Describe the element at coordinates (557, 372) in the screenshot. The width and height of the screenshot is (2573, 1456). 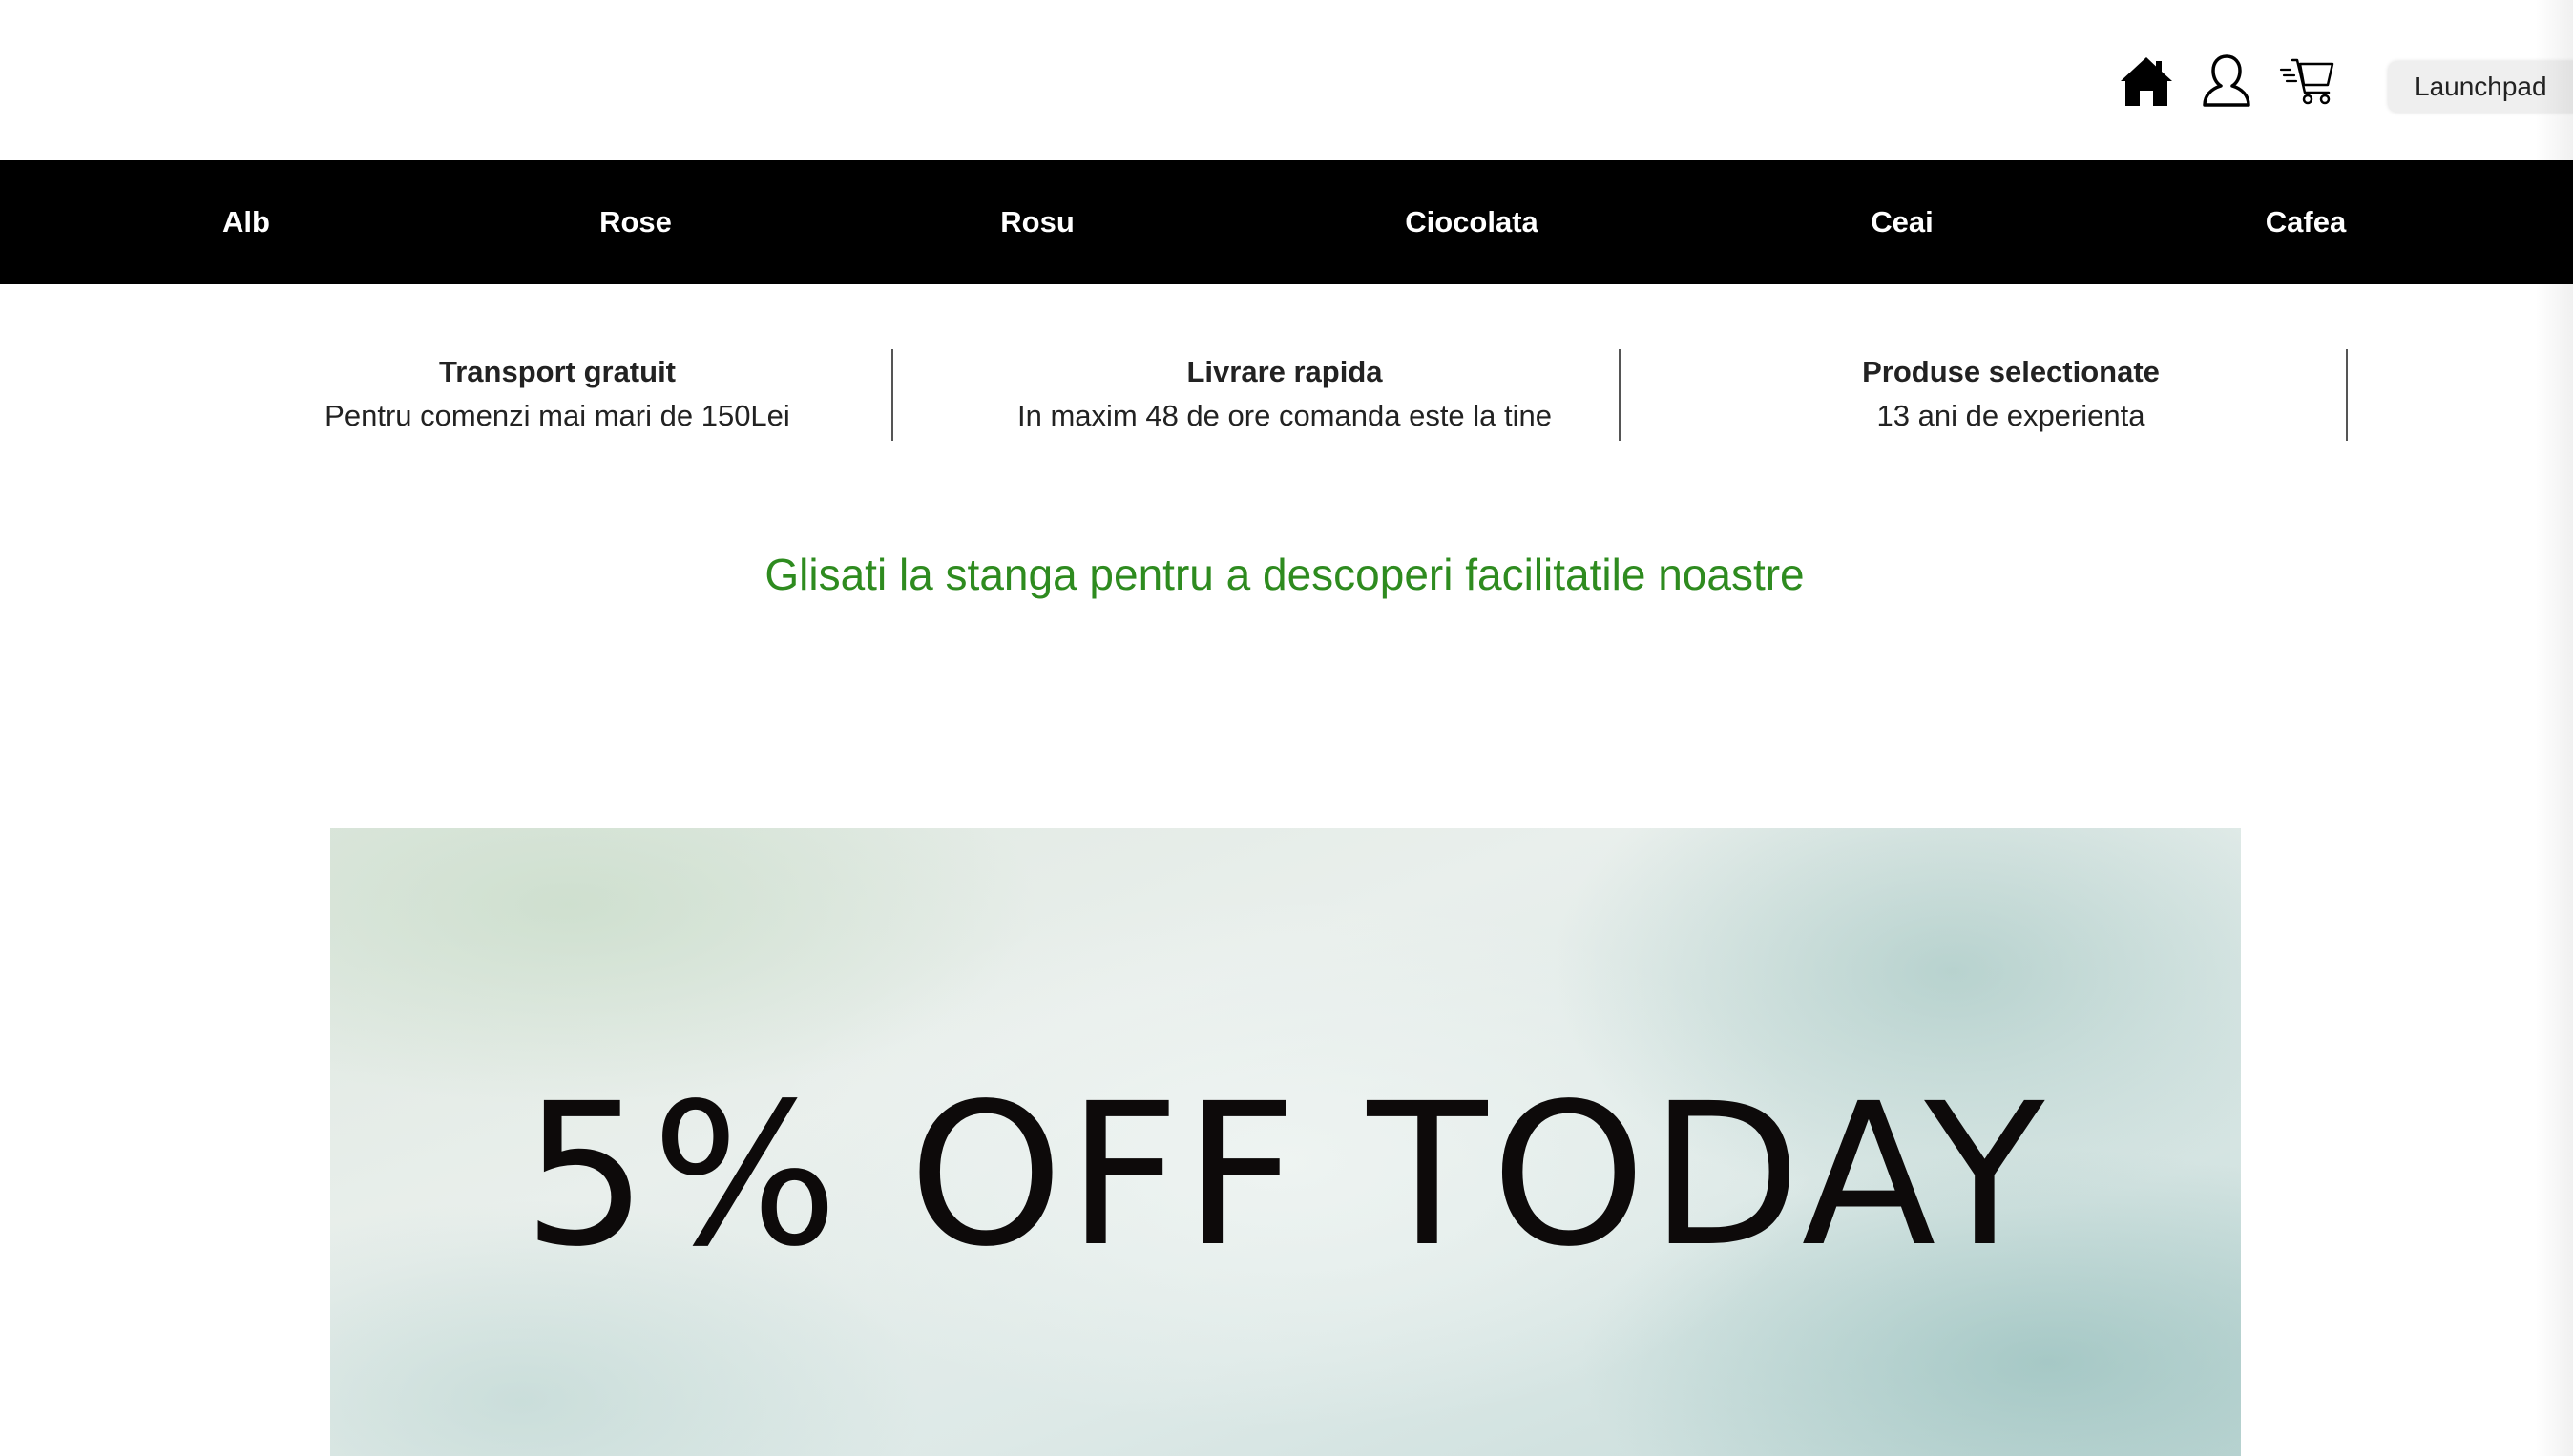
I see `feature-title: Transport gratuit` at that location.